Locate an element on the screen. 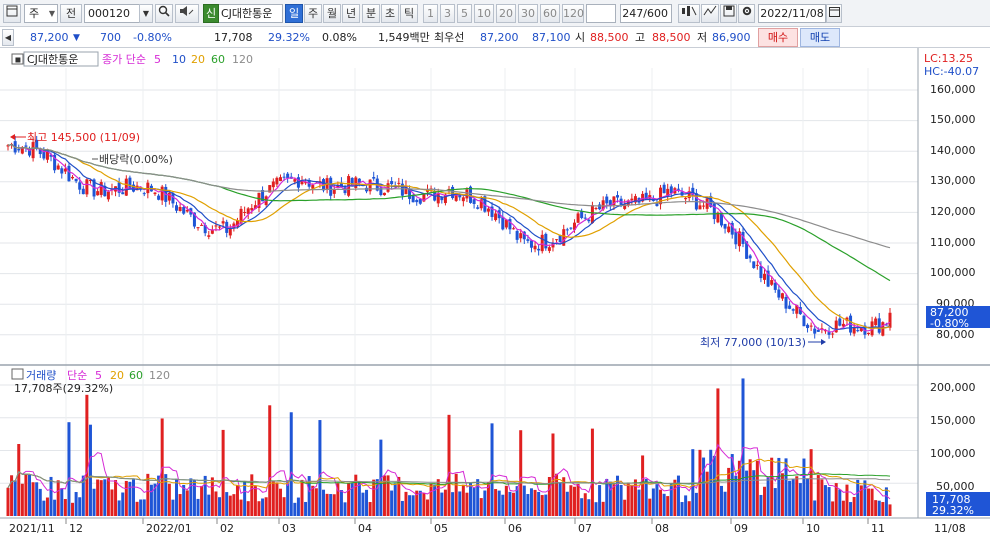  interval-10: 10 is located at coordinates (484, 13).